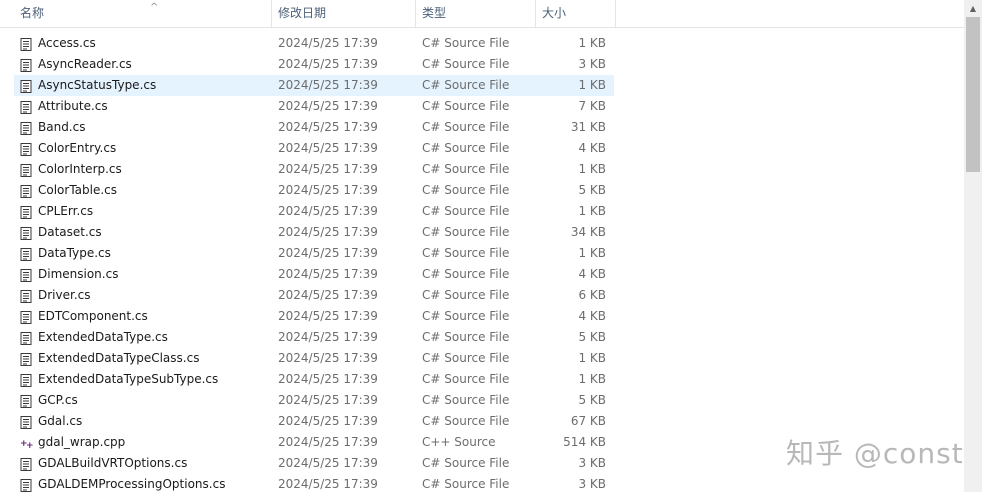  I want to click on file-row: GCP.cs 2024/5/25 17:39 C# Source File 5 KB, so click(314, 400).